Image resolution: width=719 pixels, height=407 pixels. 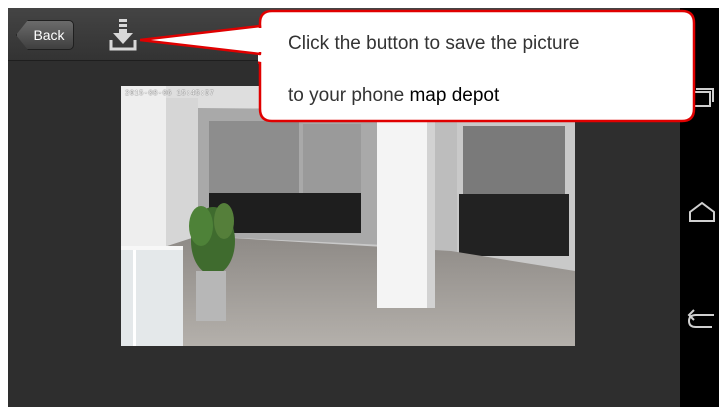 What do you see at coordinates (349, 95) in the screenshot?
I see `callout-line-2-prefix: to your phone` at bounding box center [349, 95].